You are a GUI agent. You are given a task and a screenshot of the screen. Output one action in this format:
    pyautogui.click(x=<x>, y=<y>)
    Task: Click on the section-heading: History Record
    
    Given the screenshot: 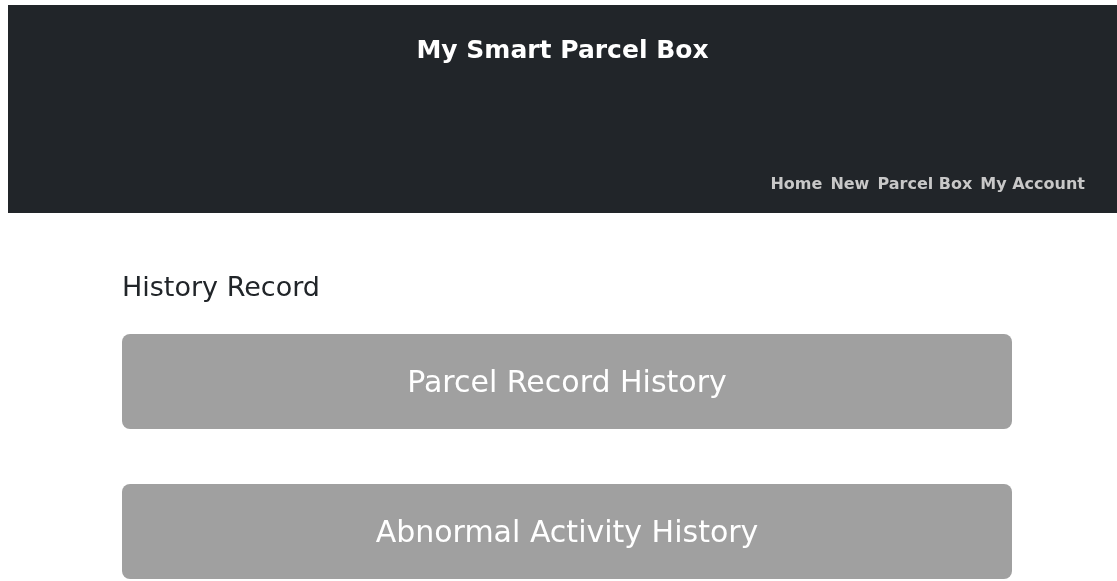 What is the action you would take?
    pyautogui.click(x=221, y=286)
    